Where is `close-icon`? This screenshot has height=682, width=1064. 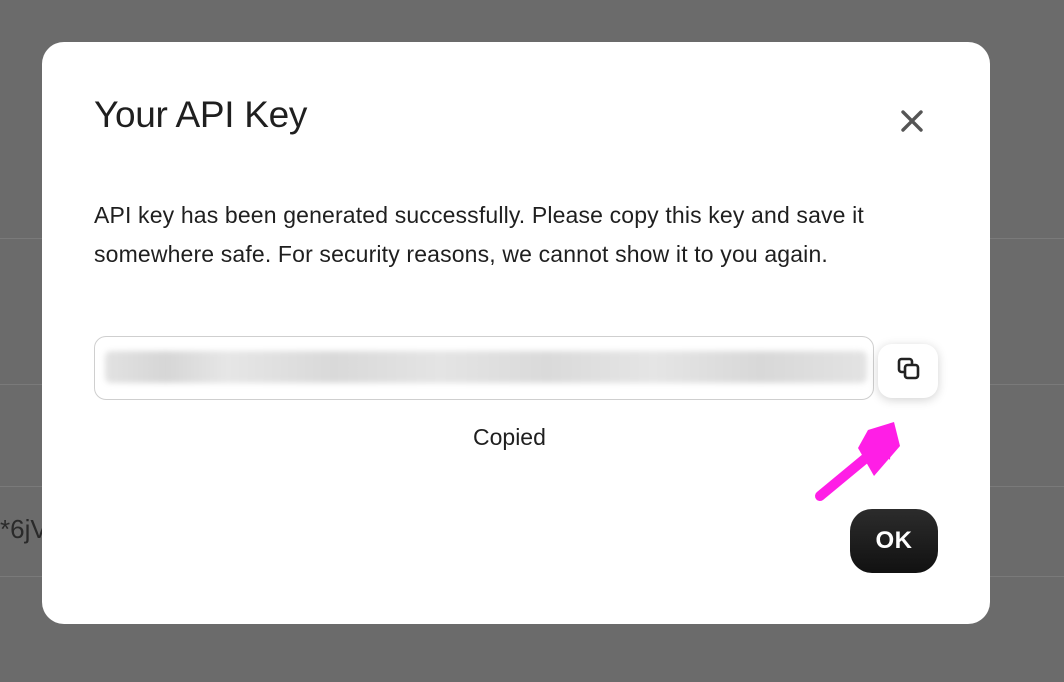 close-icon is located at coordinates (912, 121).